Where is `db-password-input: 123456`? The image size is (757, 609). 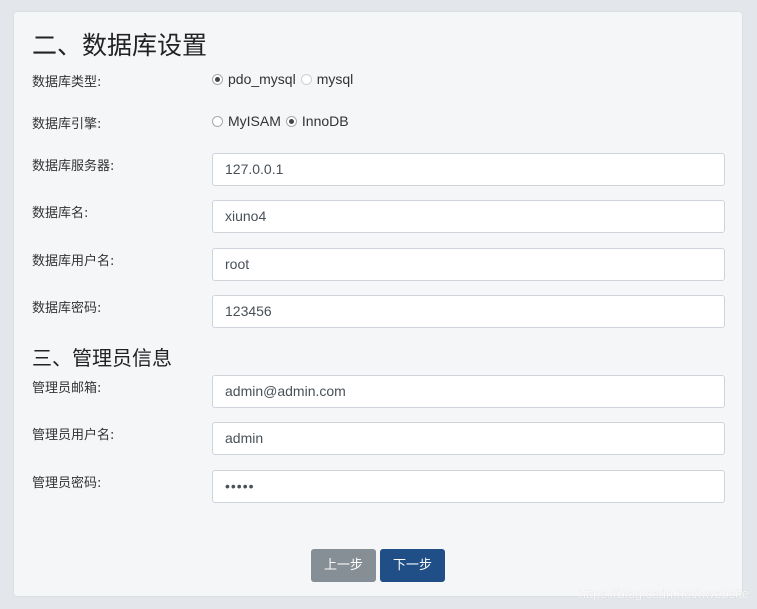
db-password-input: 123456 is located at coordinates (468, 311).